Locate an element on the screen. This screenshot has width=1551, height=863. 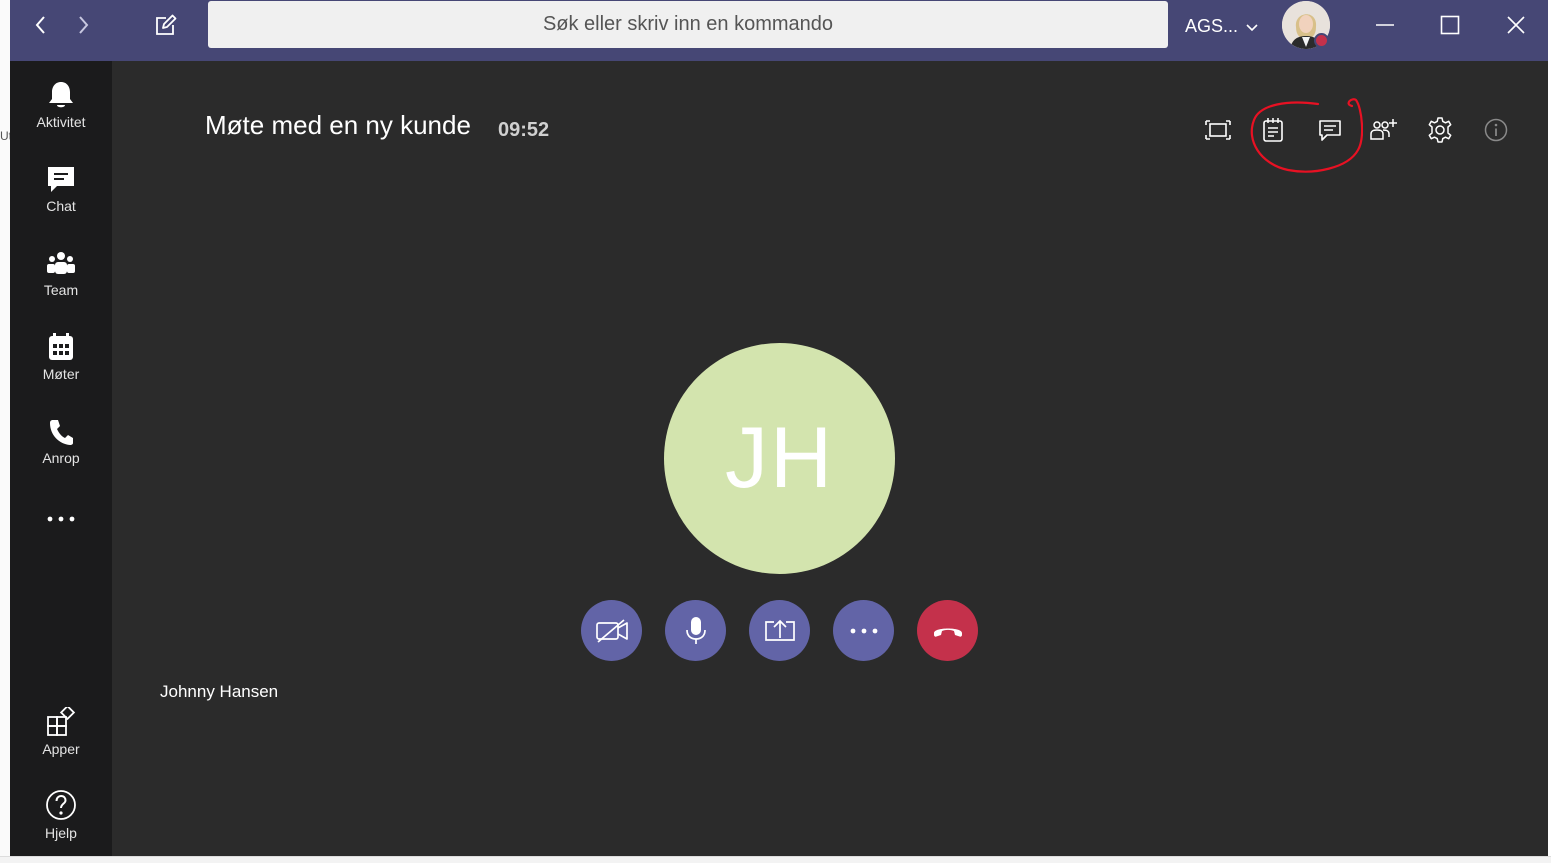
meeting-notes-icon is located at coordinates (1273, 130).